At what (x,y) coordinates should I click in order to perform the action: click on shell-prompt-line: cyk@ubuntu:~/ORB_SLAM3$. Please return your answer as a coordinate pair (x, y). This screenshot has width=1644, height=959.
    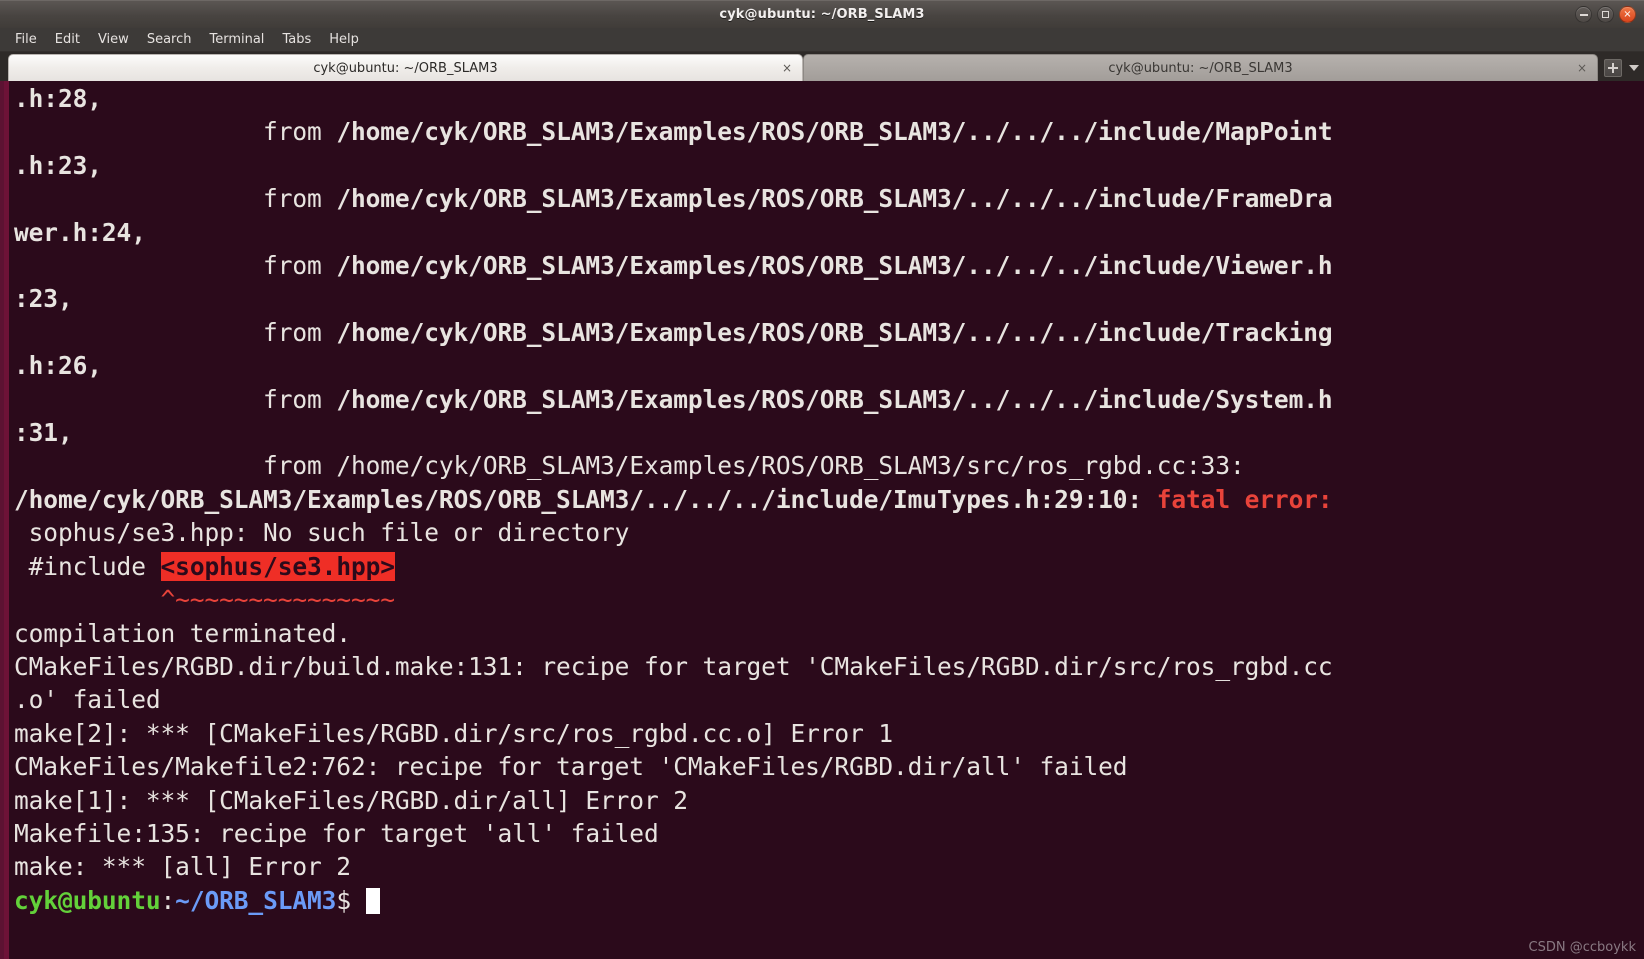
    Looking at the image, I should click on (829, 900).